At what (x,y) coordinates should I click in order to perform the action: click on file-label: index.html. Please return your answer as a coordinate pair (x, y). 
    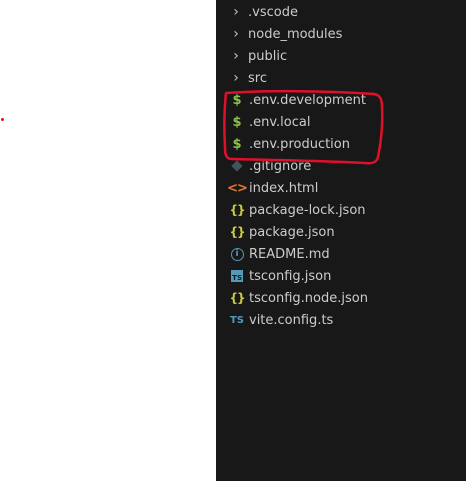
    Looking at the image, I should click on (284, 188).